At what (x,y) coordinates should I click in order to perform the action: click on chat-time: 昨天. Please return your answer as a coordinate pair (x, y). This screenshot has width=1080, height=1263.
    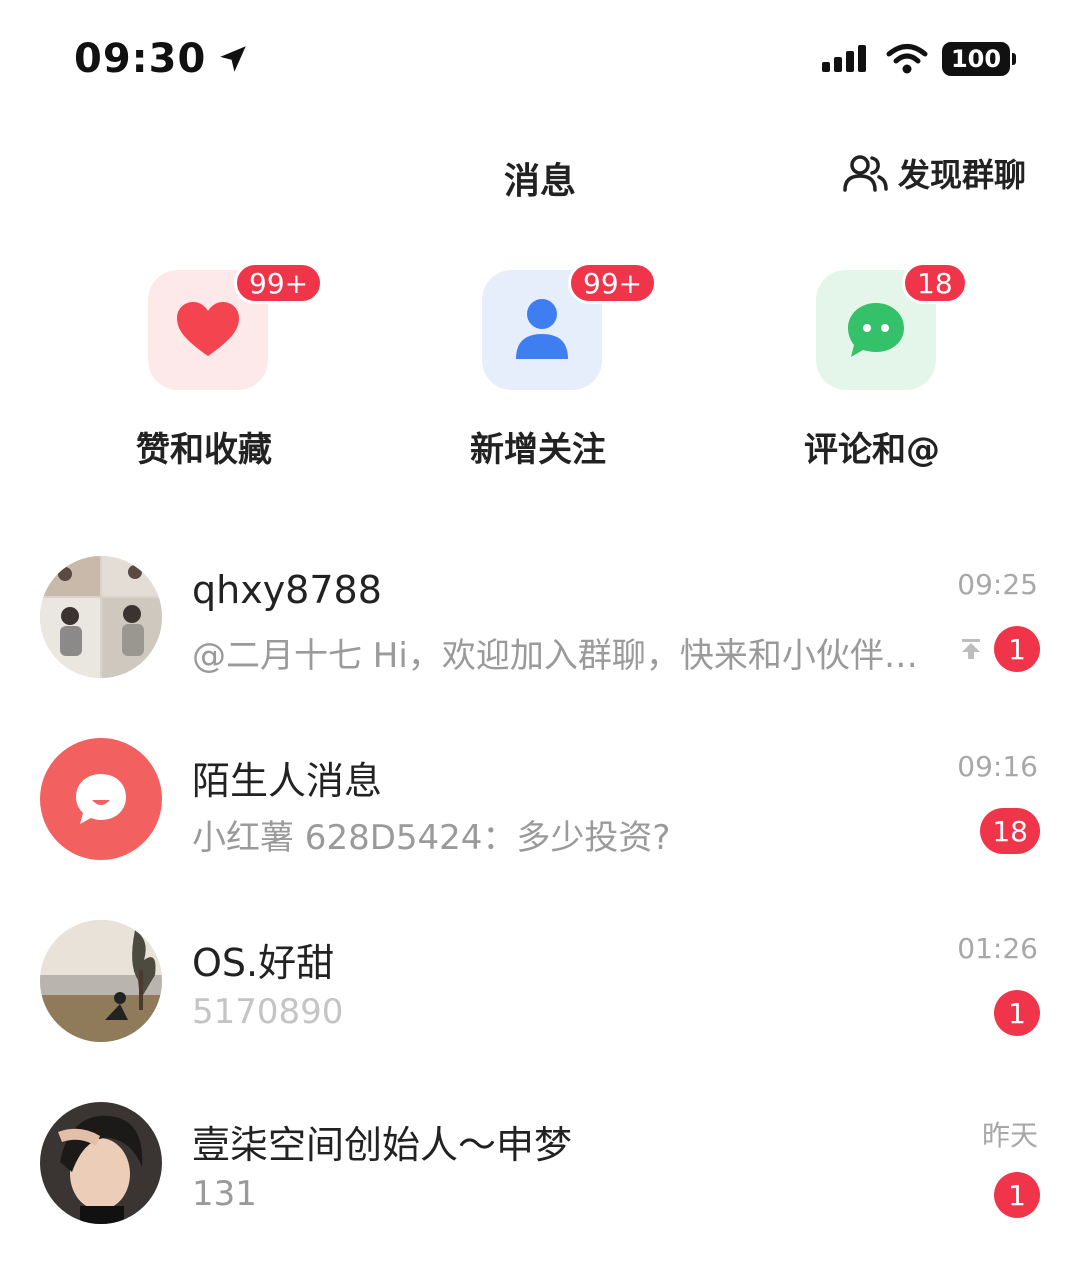
    Looking at the image, I should click on (1009, 1135).